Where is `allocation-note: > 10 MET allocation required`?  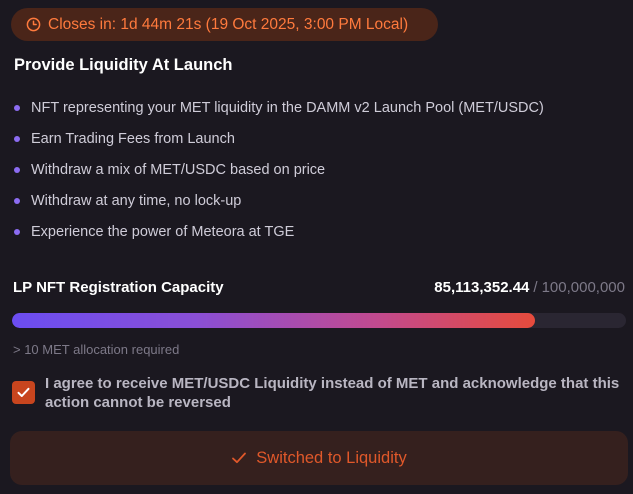
allocation-note: > 10 MET allocation required is located at coordinates (96, 349).